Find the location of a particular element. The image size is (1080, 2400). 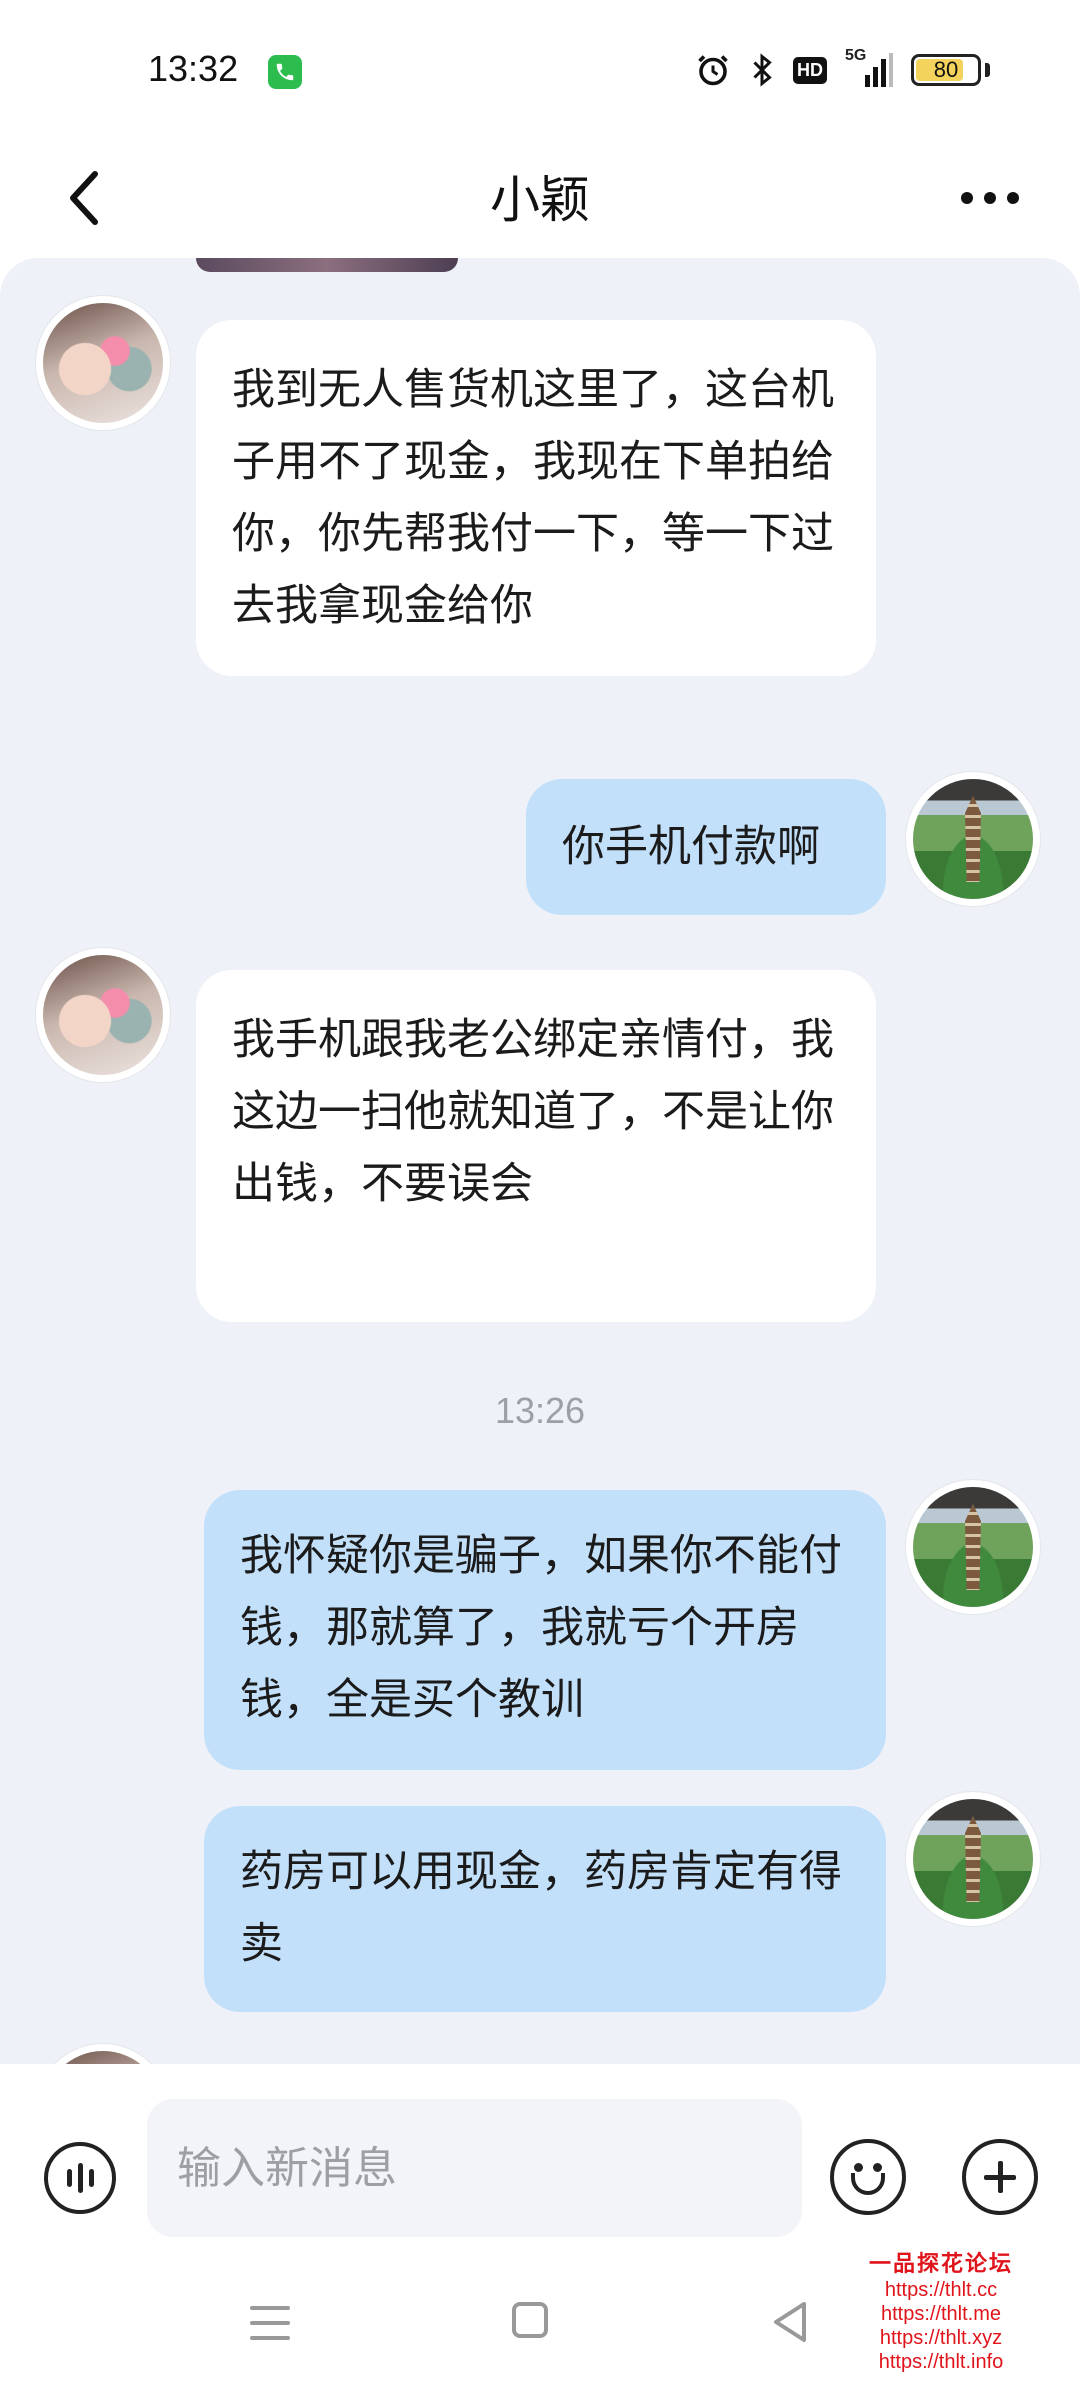

input-bar is located at coordinates (540, 2159).